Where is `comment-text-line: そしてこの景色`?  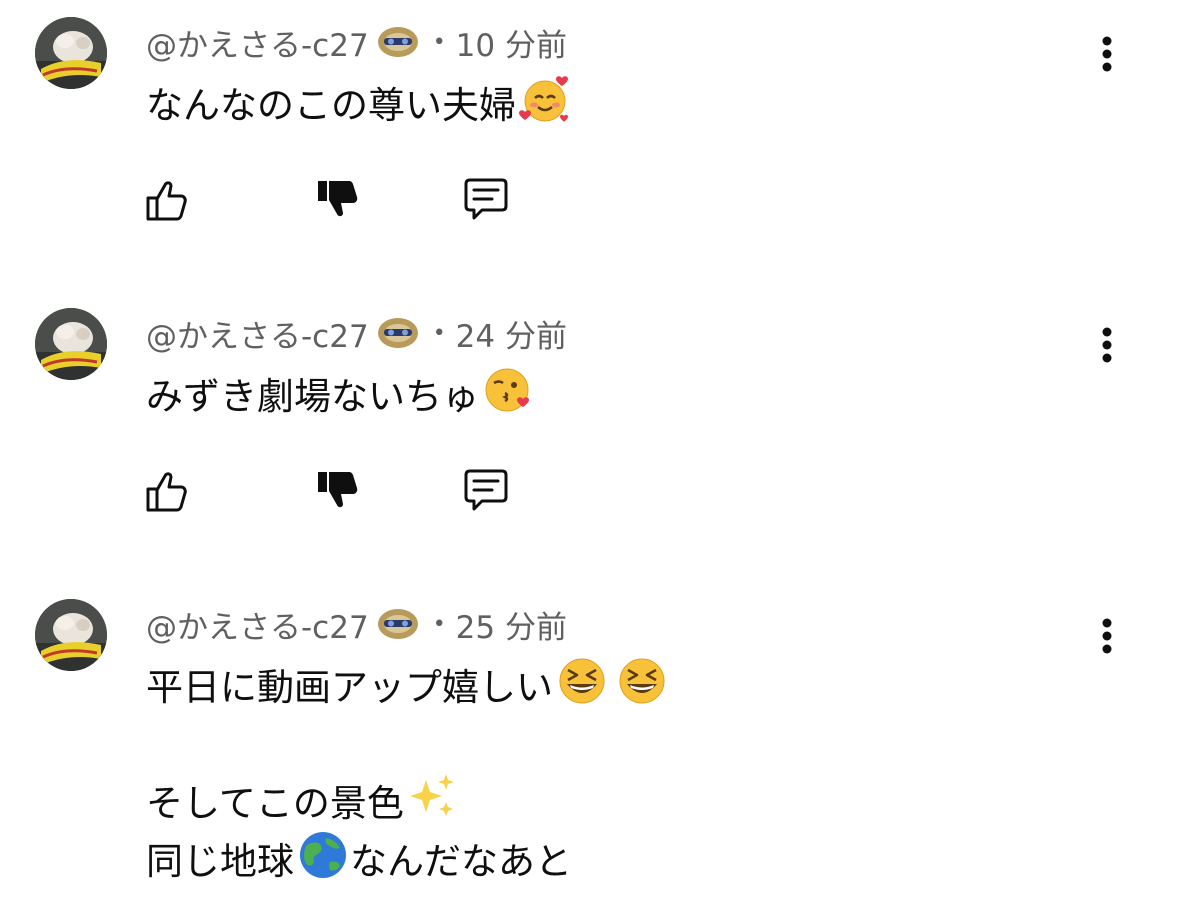 comment-text-line: そしてこの景色 is located at coordinates (407, 799).